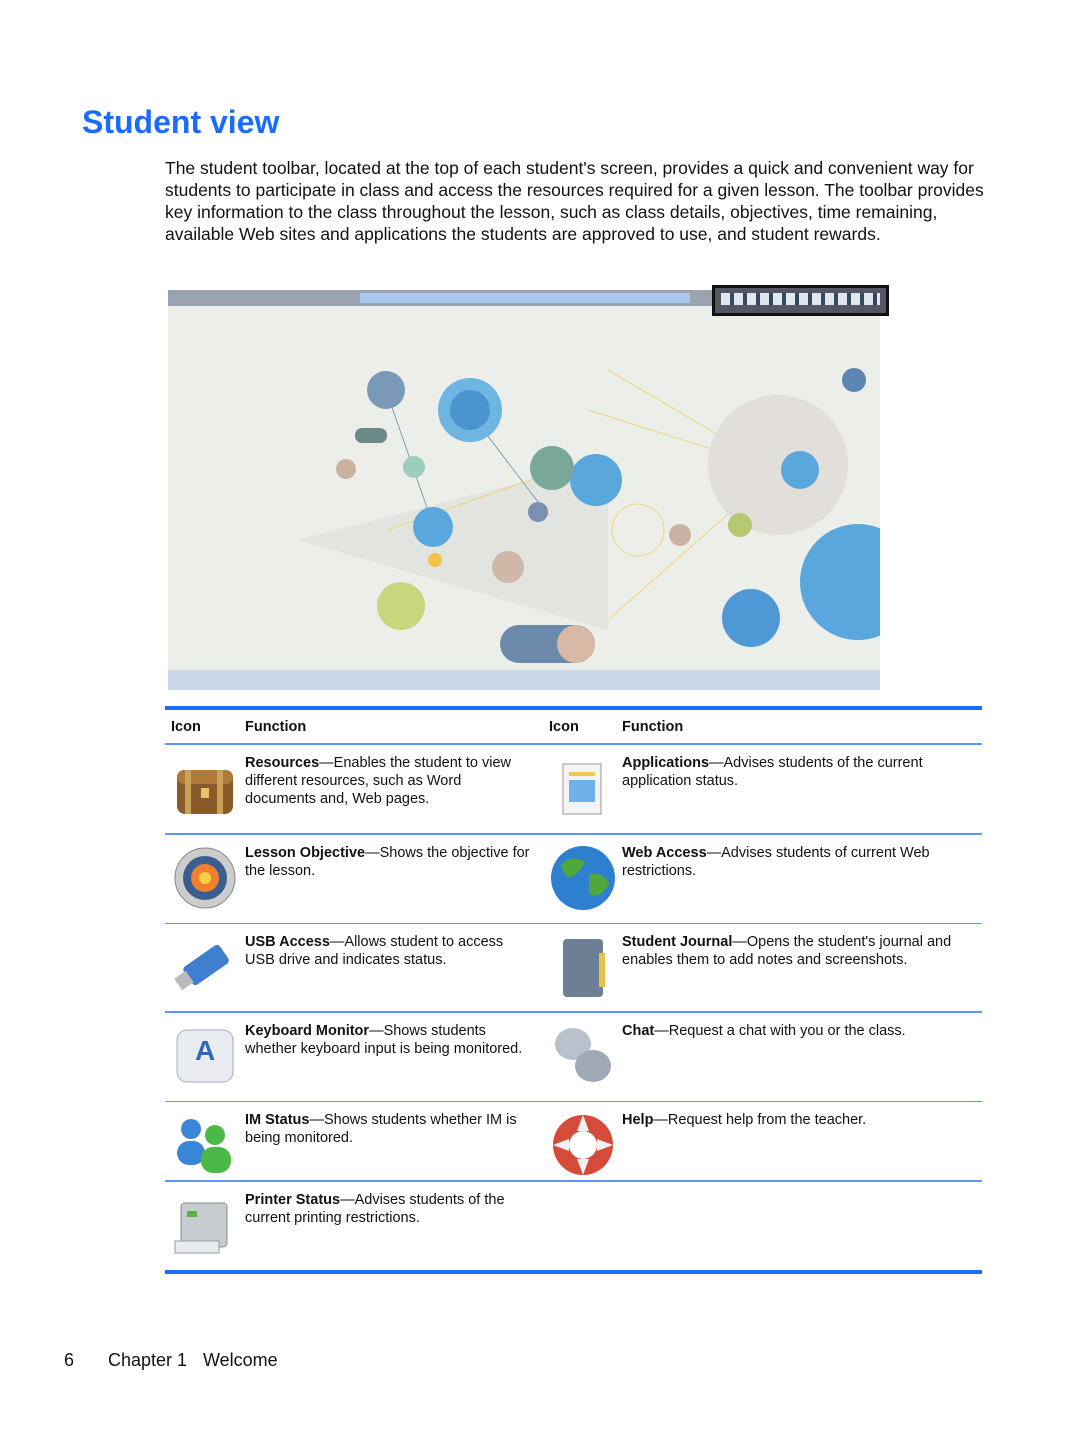  What do you see at coordinates (293, 1199) in the screenshot?
I see `function-name: Printer Status` at bounding box center [293, 1199].